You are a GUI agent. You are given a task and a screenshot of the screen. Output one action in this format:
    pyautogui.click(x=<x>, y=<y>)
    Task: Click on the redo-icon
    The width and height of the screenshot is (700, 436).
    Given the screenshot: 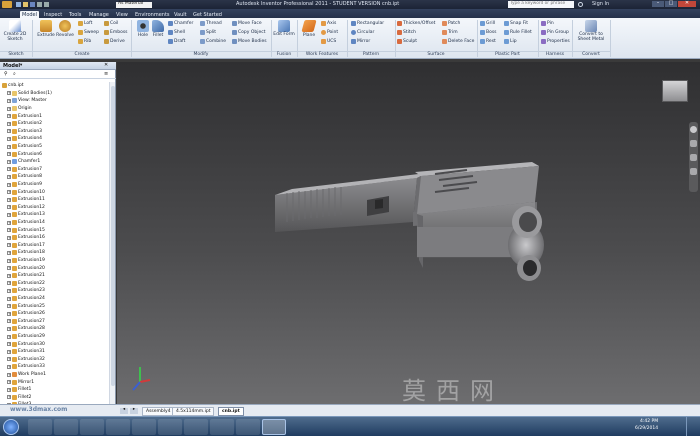 What is the action you would take?
    pyautogui.click(x=46, y=4)
    